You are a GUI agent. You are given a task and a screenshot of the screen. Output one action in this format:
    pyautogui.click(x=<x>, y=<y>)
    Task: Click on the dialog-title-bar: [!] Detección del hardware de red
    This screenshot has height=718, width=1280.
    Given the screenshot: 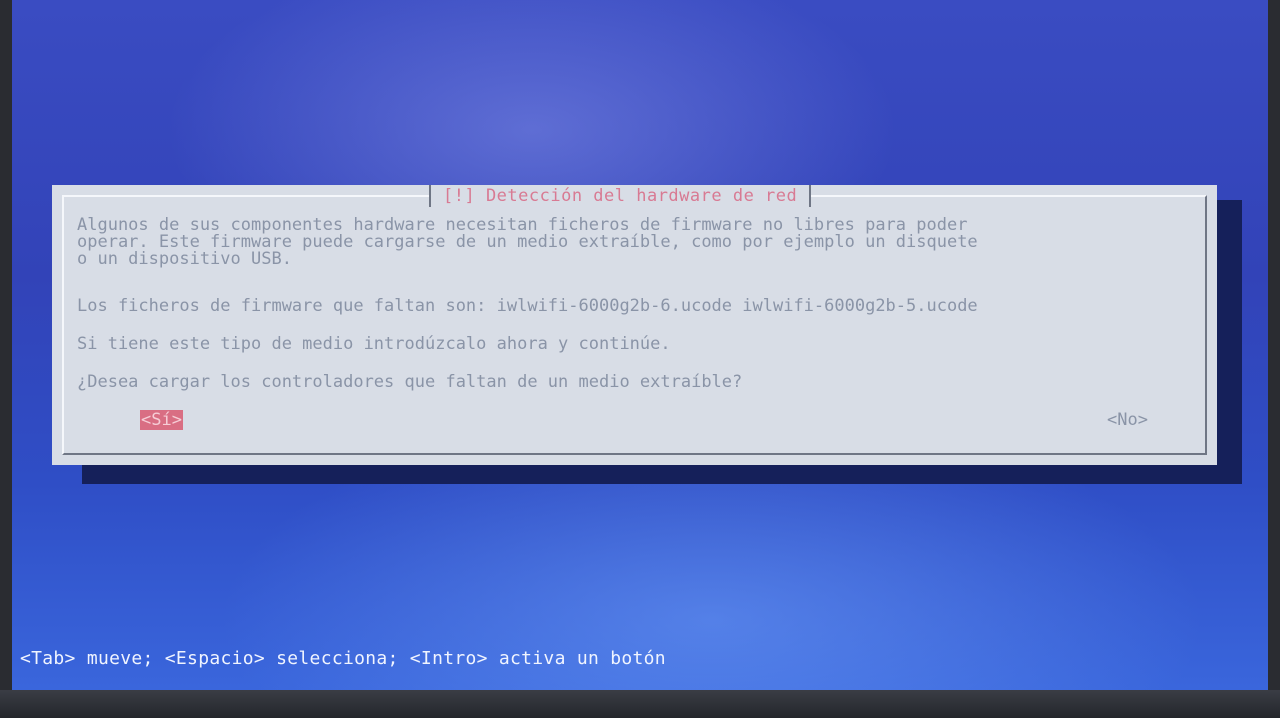 What is the action you would take?
    pyautogui.click(x=620, y=196)
    